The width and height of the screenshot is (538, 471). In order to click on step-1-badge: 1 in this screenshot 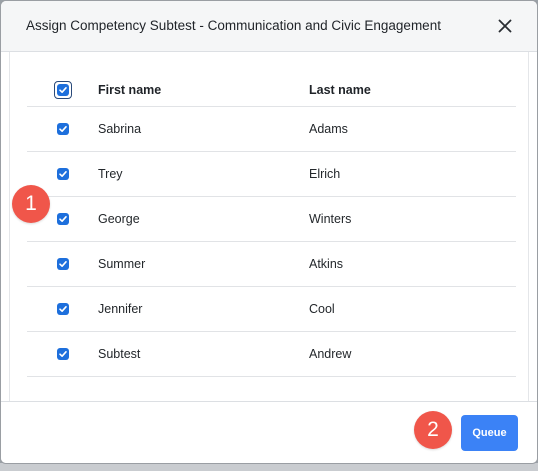, I will do `click(31, 204)`.